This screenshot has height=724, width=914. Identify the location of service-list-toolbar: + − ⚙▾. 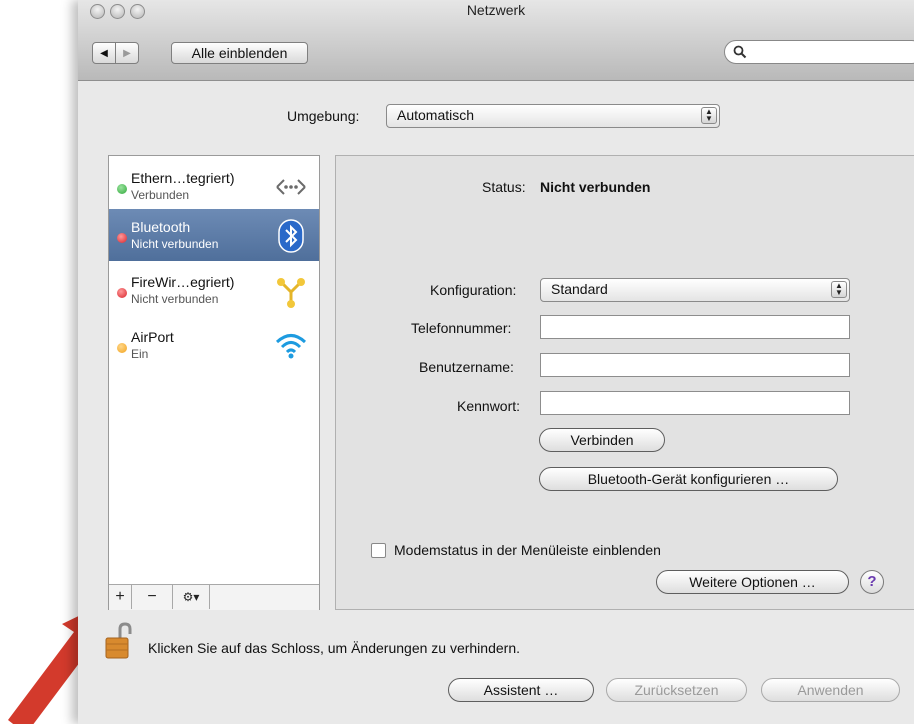
(214, 597).